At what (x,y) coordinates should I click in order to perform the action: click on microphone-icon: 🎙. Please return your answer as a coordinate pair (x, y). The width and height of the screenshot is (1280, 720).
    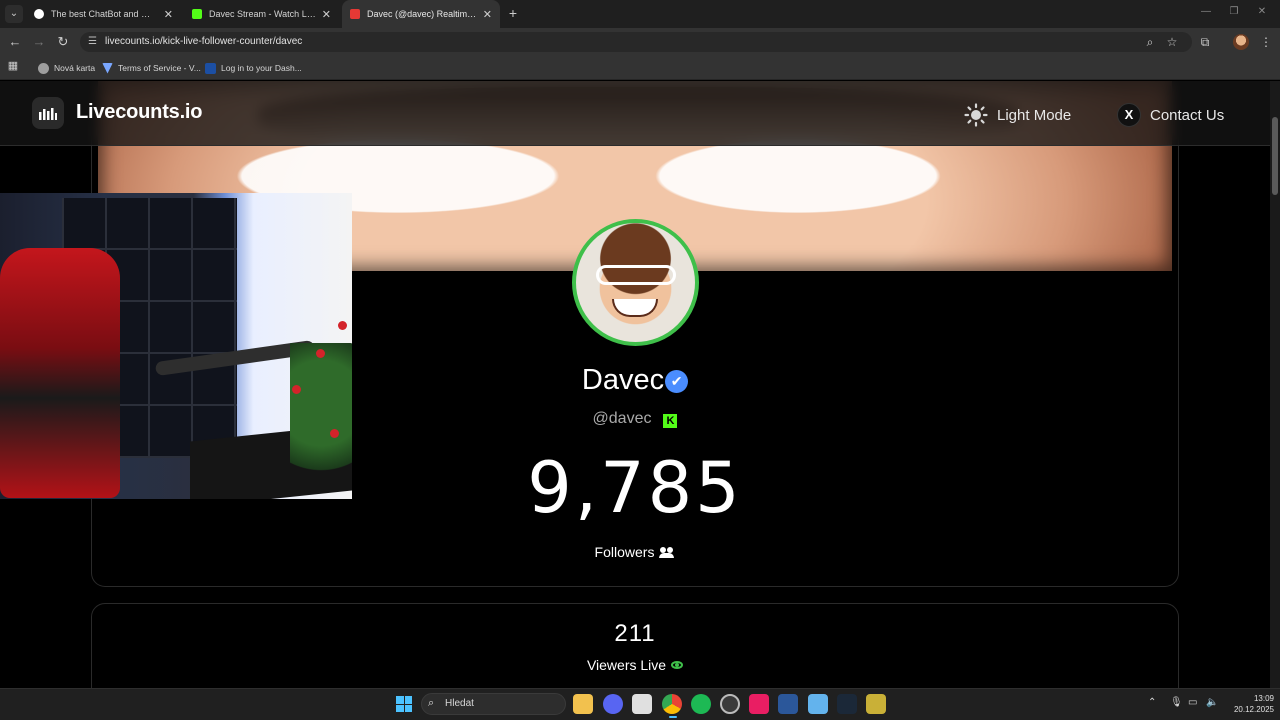
    Looking at the image, I should click on (1176, 702).